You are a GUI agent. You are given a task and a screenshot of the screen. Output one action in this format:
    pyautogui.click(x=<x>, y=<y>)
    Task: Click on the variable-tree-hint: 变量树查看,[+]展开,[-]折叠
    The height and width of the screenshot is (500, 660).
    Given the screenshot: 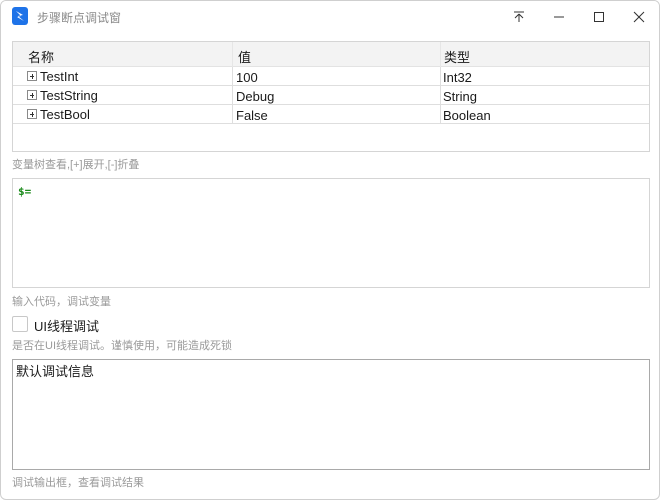 What is the action you would take?
    pyautogui.click(x=76, y=165)
    